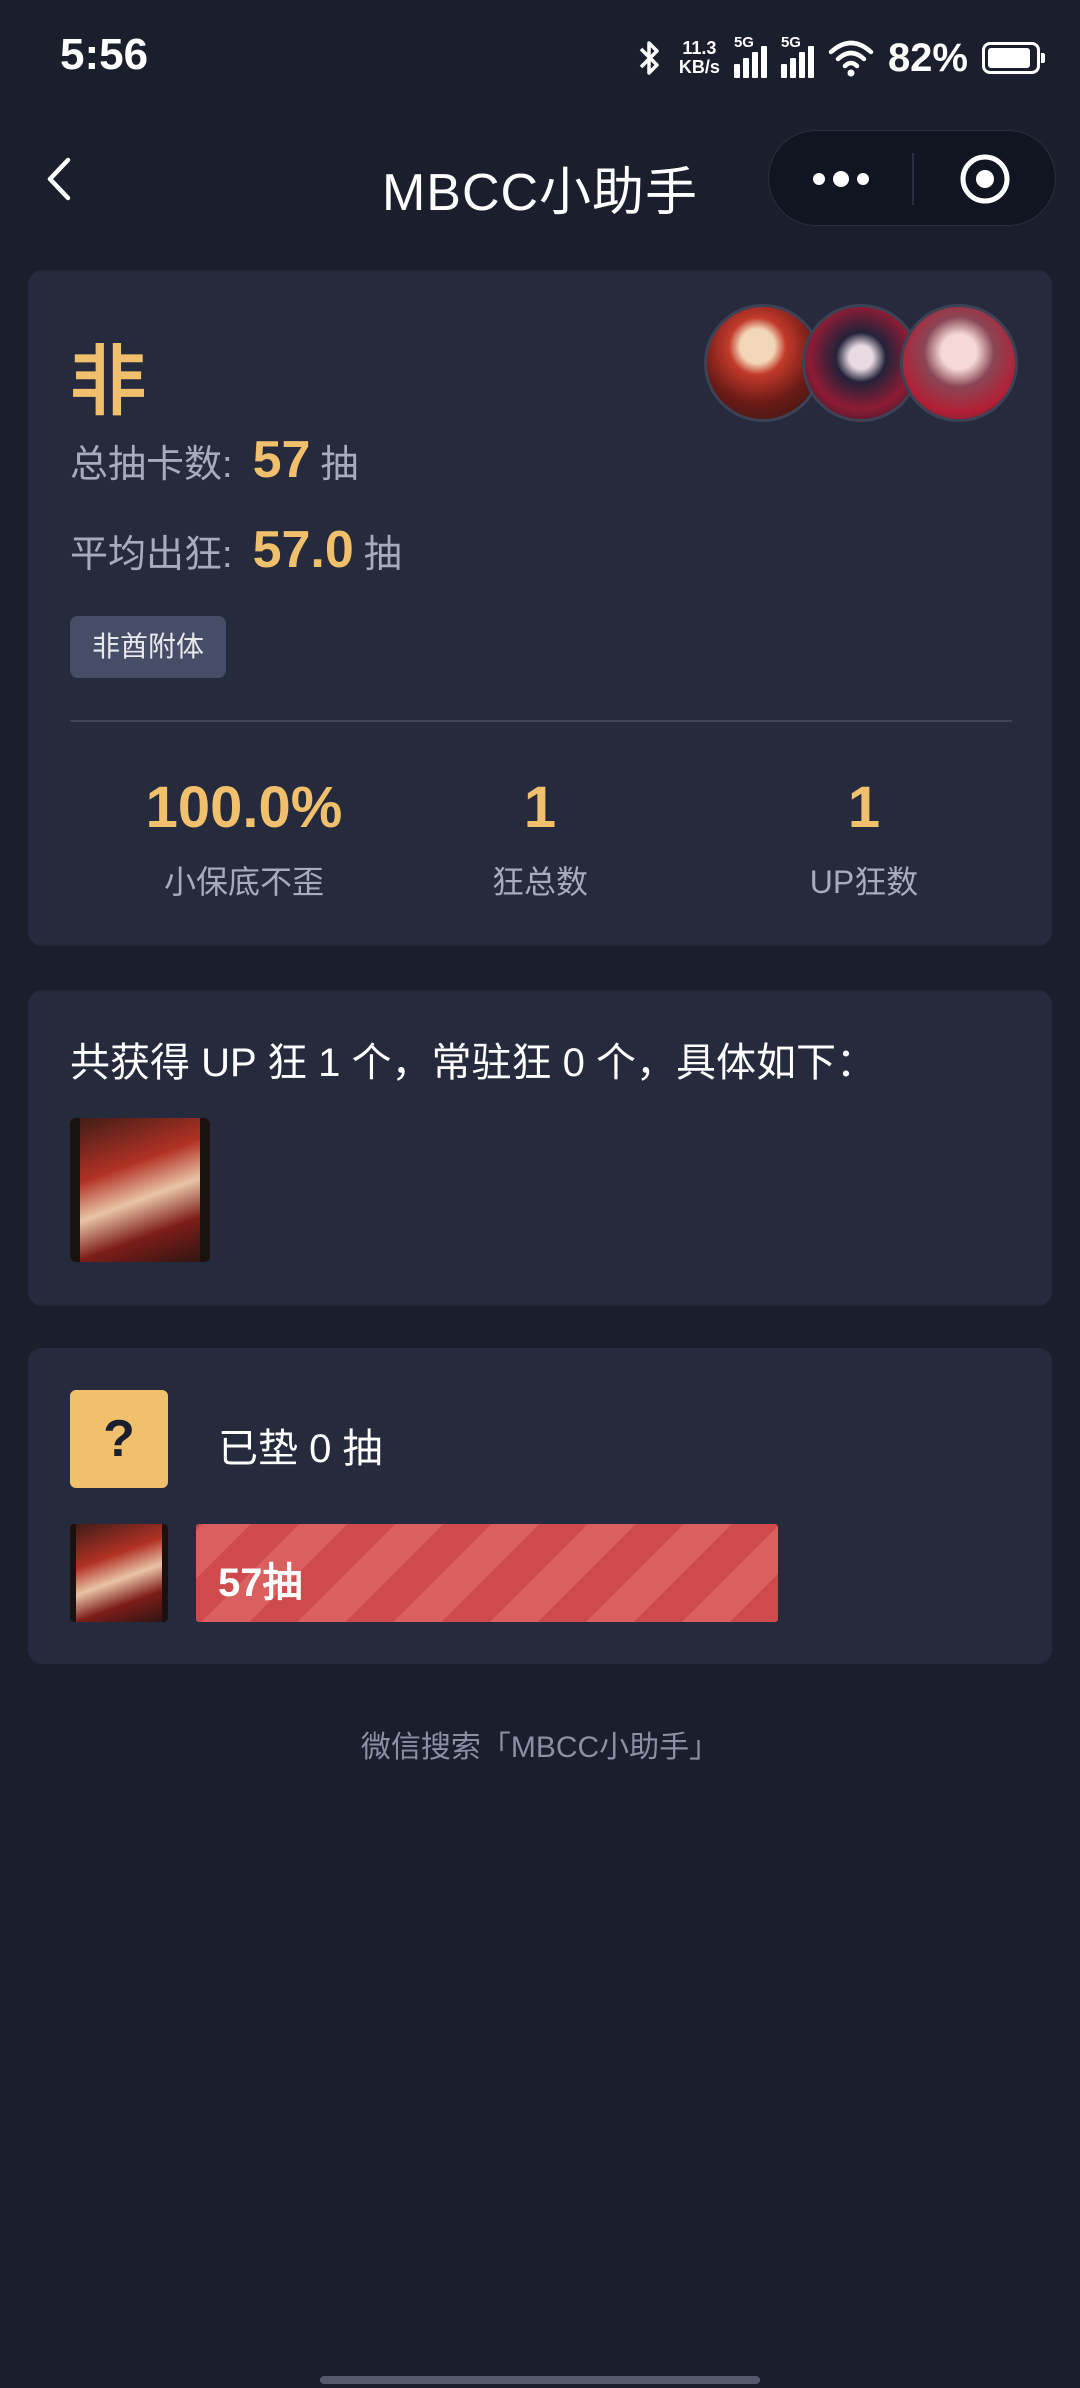  I want to click on capsule-divider, so click(913, 179).